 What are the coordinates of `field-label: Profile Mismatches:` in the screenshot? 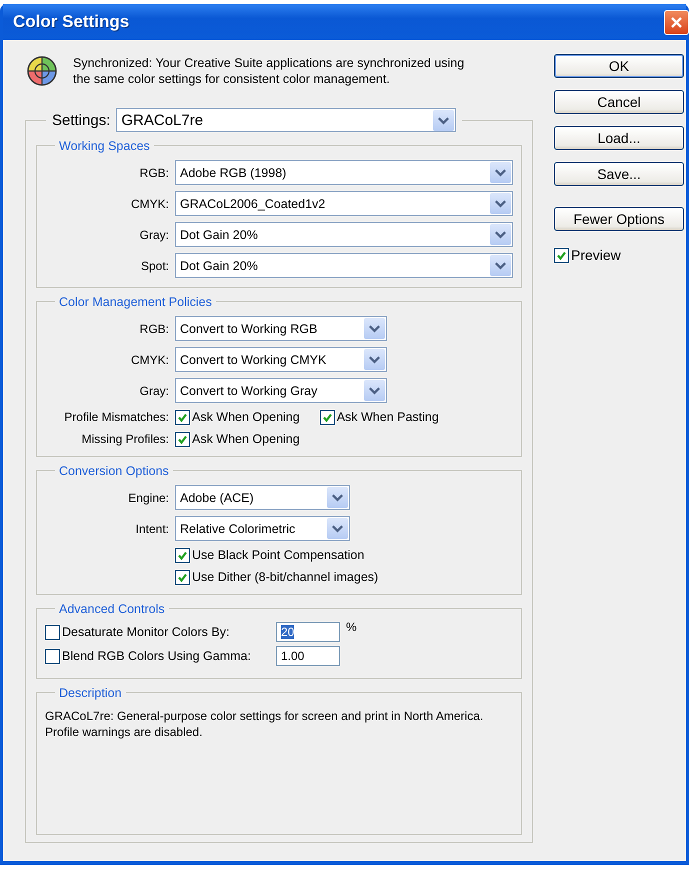 It's located at (116, 417).